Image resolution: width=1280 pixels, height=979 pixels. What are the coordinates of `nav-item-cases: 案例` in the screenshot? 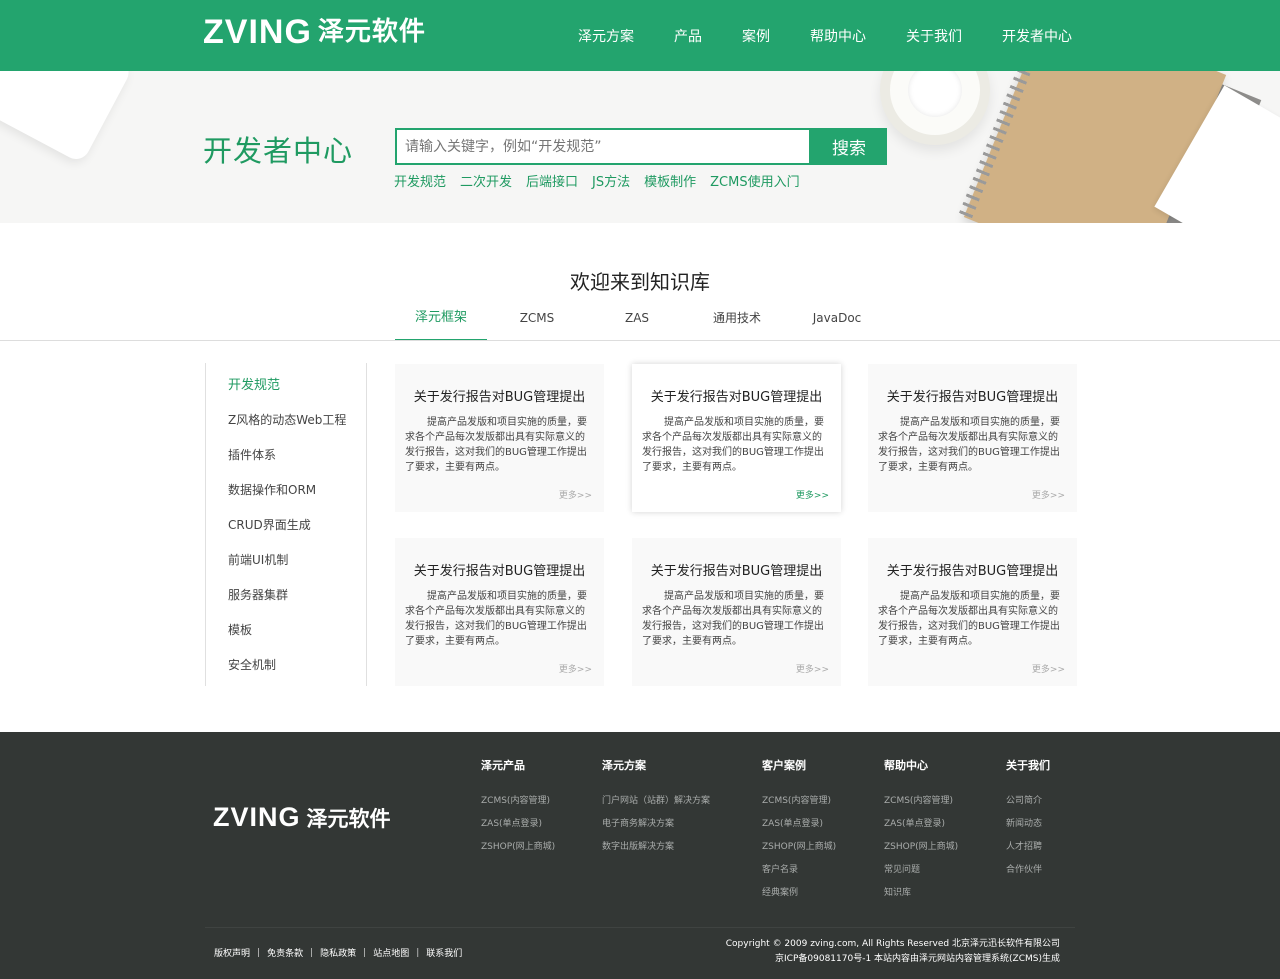 It's located at (756, 36).